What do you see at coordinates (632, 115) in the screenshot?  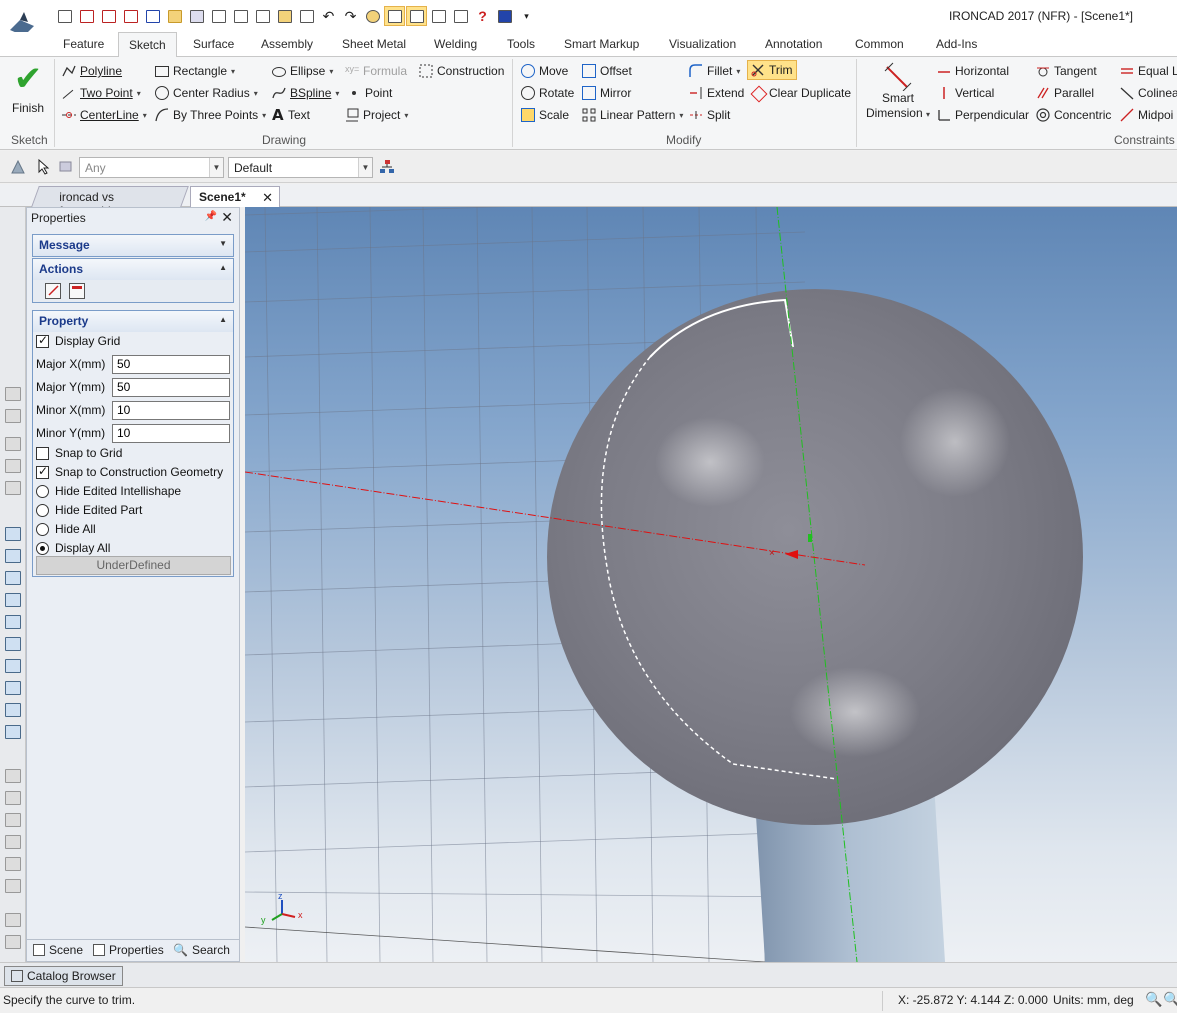 I see `linear-pattern-button: Linear Pattern ▾` at bounding box center [632, 115].